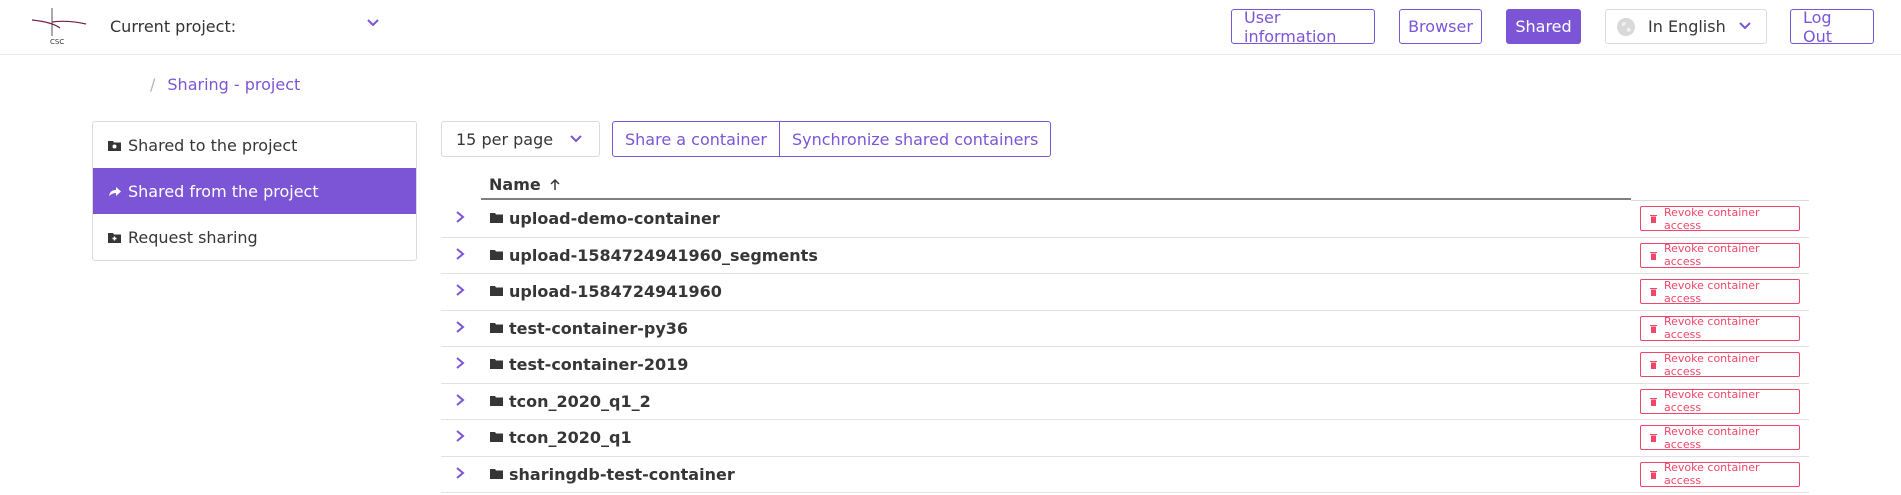 The width and height of the screenshot is (1901, 495). I want to click on per-page-select: 15 per page, so click(520, 139).